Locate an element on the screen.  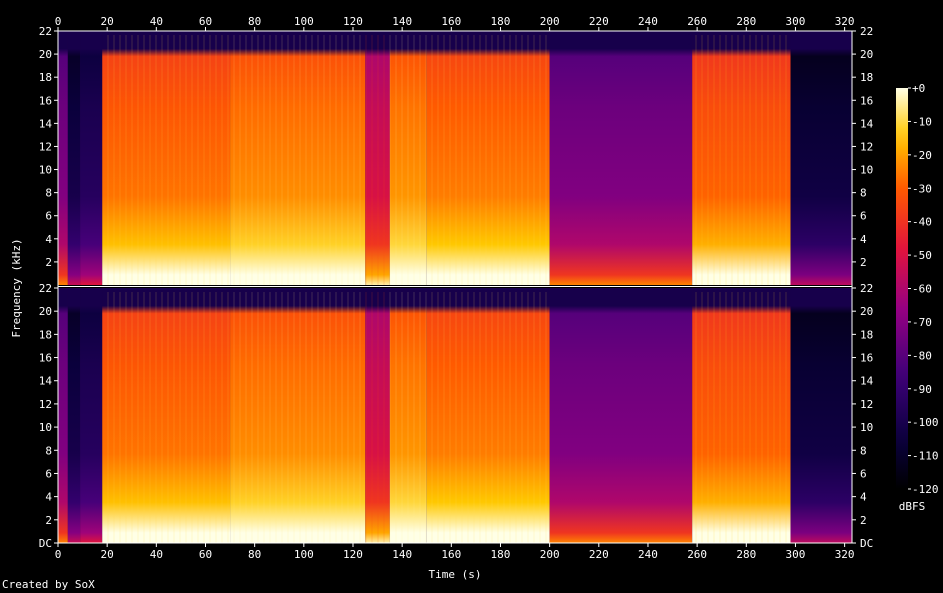
y-tick-label-right: 8 is located at coordinates (863, 193).